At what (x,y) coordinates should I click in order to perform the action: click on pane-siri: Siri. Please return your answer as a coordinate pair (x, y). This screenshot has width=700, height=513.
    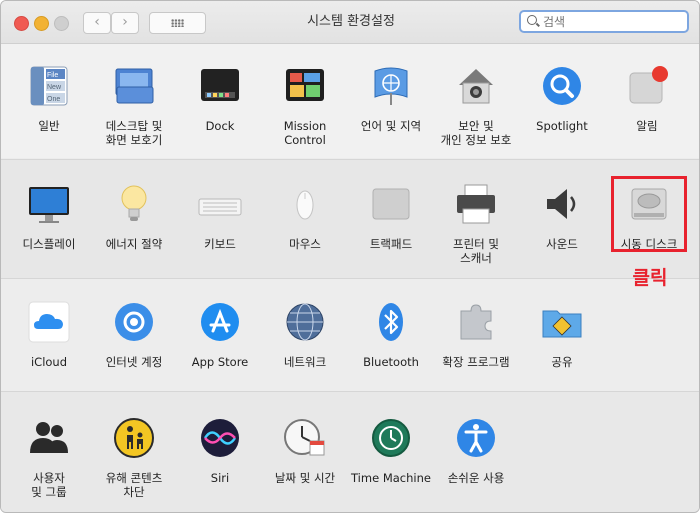
    Looking at the image, I should click on (220, 450).